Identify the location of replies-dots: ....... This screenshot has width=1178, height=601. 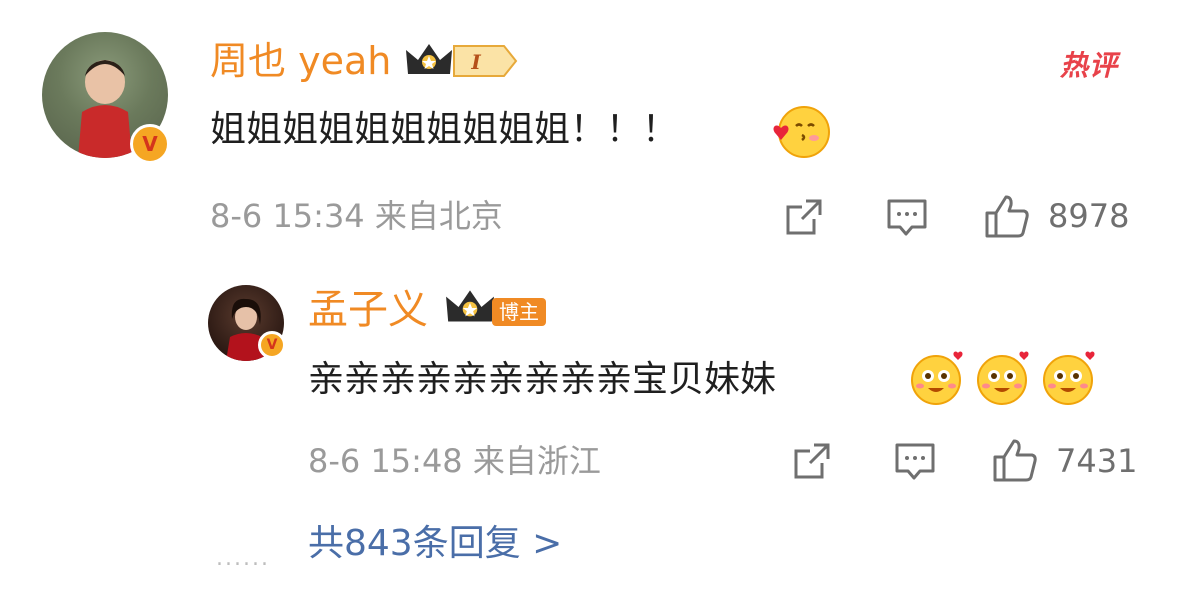
(243, 558).